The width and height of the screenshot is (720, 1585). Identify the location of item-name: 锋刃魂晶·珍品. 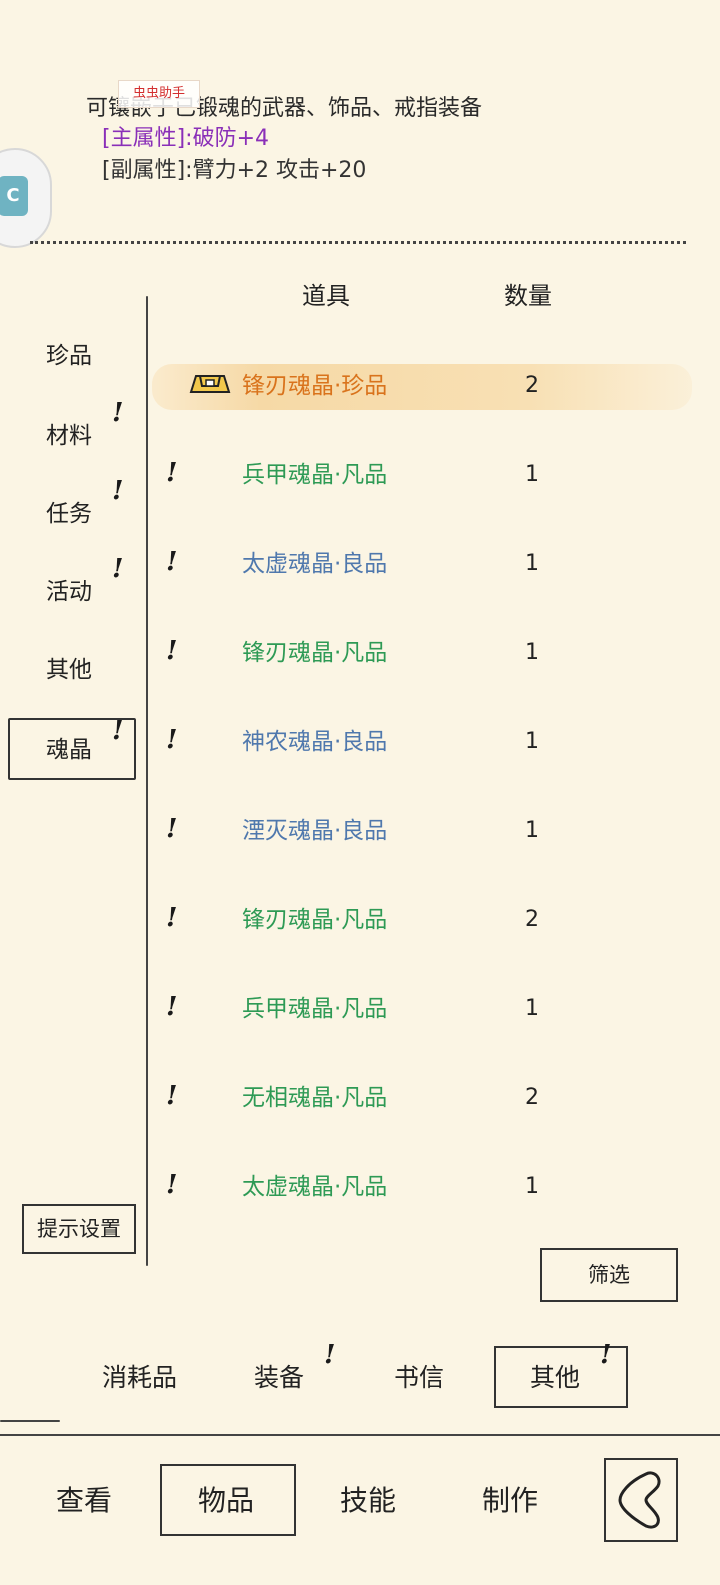
(315, 386).